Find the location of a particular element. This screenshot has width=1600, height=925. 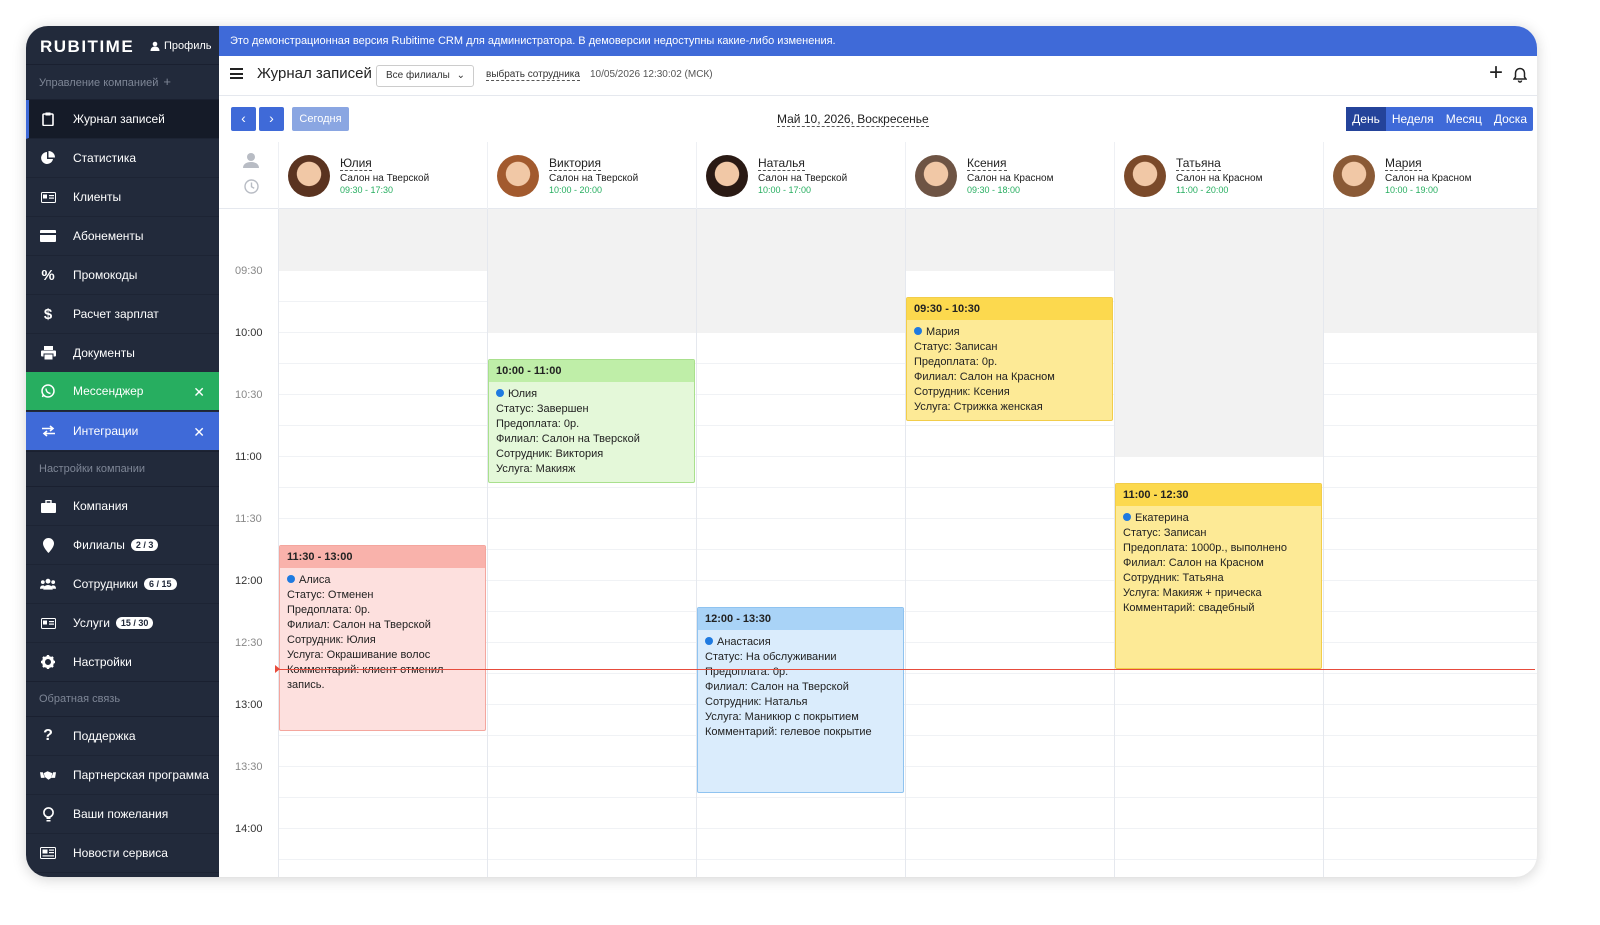

sidebar-item-integrations: Интеграции ✕ is located at coordinates (122, 431).